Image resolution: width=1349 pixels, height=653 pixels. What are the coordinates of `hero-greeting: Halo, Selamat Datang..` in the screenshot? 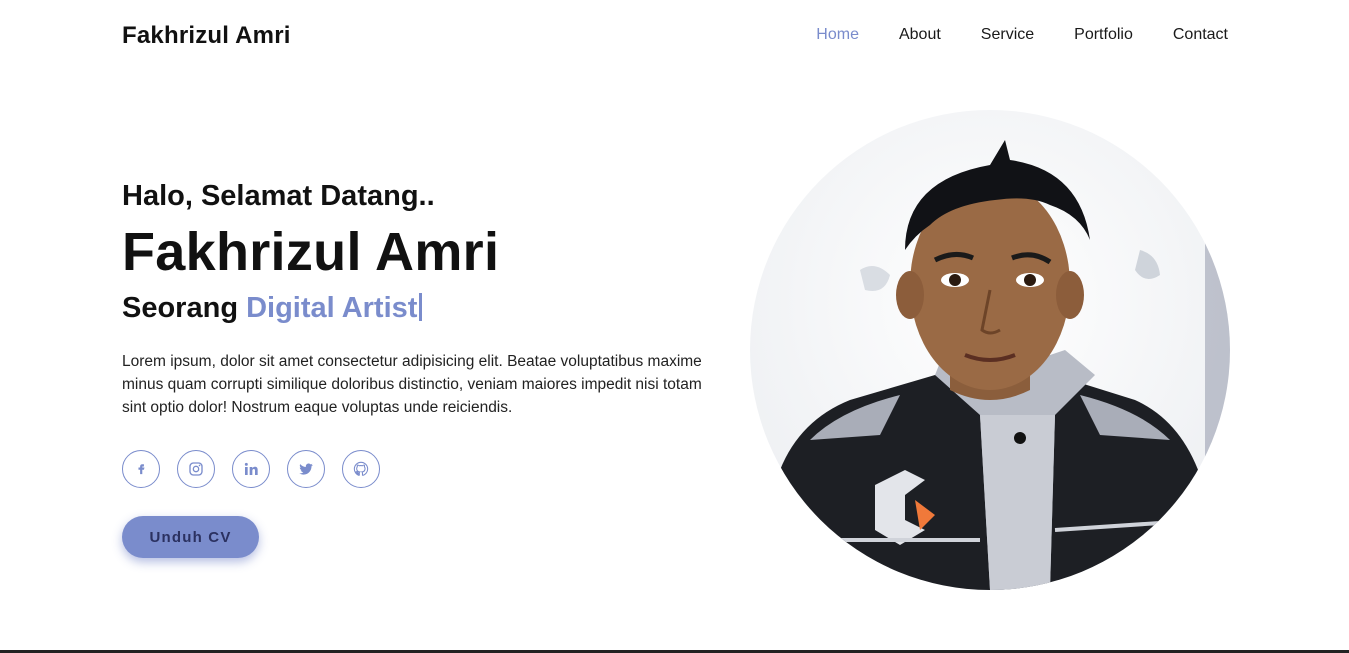 It's located at (278, 196).